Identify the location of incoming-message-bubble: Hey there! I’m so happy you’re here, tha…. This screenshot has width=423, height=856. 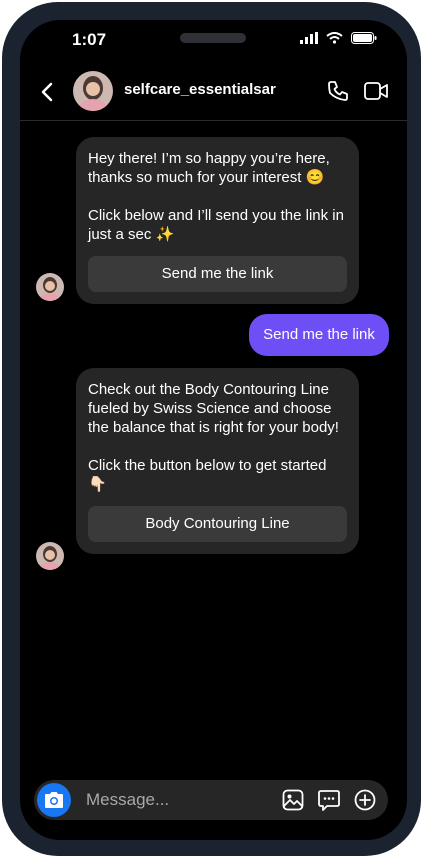
(217, 220).